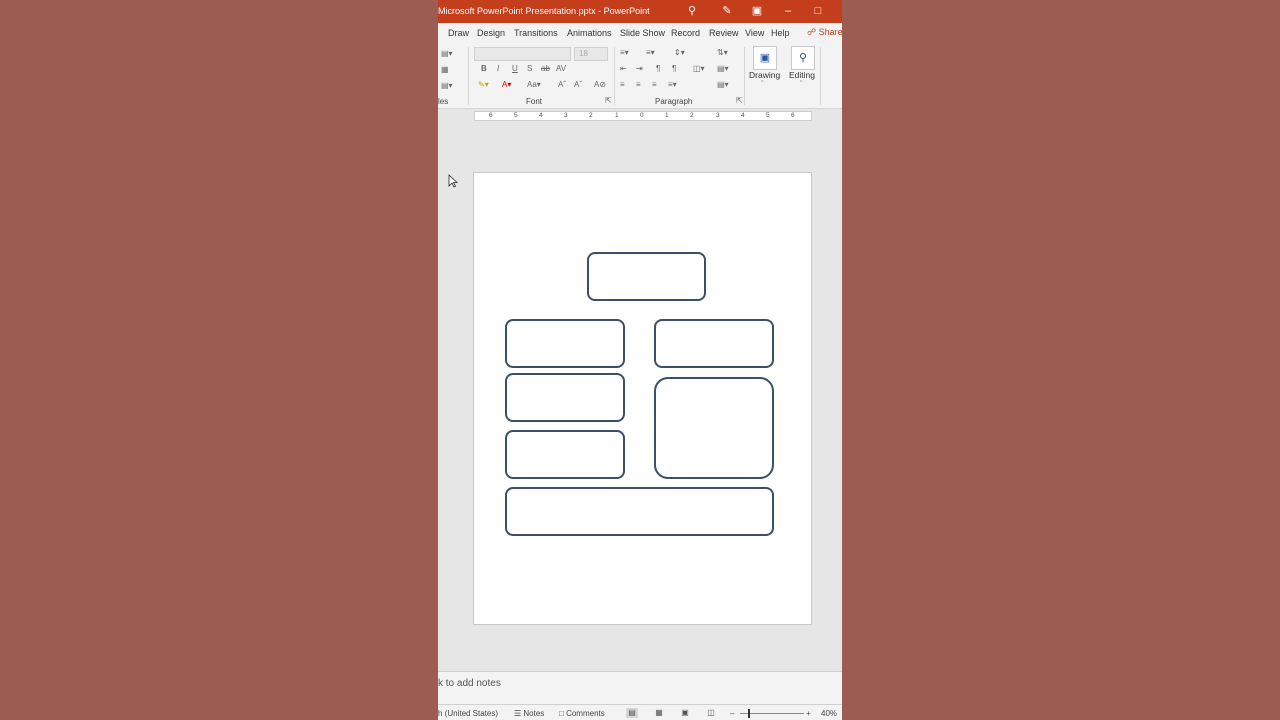 The image size is (1280, 720). Describe the element at coordinates (685, 713) in the screenshot. I see `reading-view-icon: ▣` at that location.